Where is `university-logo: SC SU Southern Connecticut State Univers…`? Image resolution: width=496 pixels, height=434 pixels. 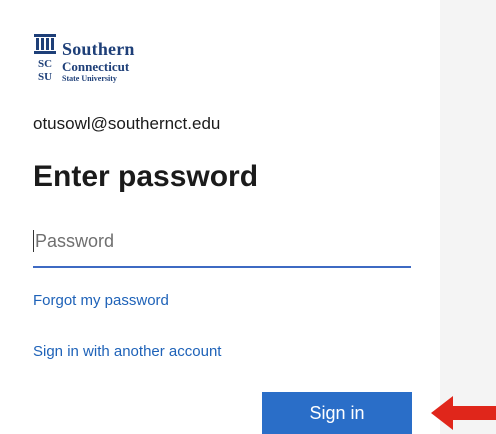
university-logo: SC SU Southern Connecticut State Univers… is located at coordinates (92, 60).